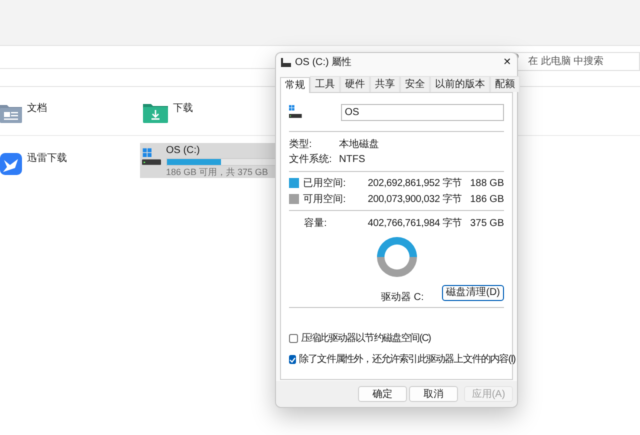 This screenshot has height=435, width=640. Describe the element at coordinates (402, 297) in the screenshot. I see `drive-name: 驱动器 C:` at that location.